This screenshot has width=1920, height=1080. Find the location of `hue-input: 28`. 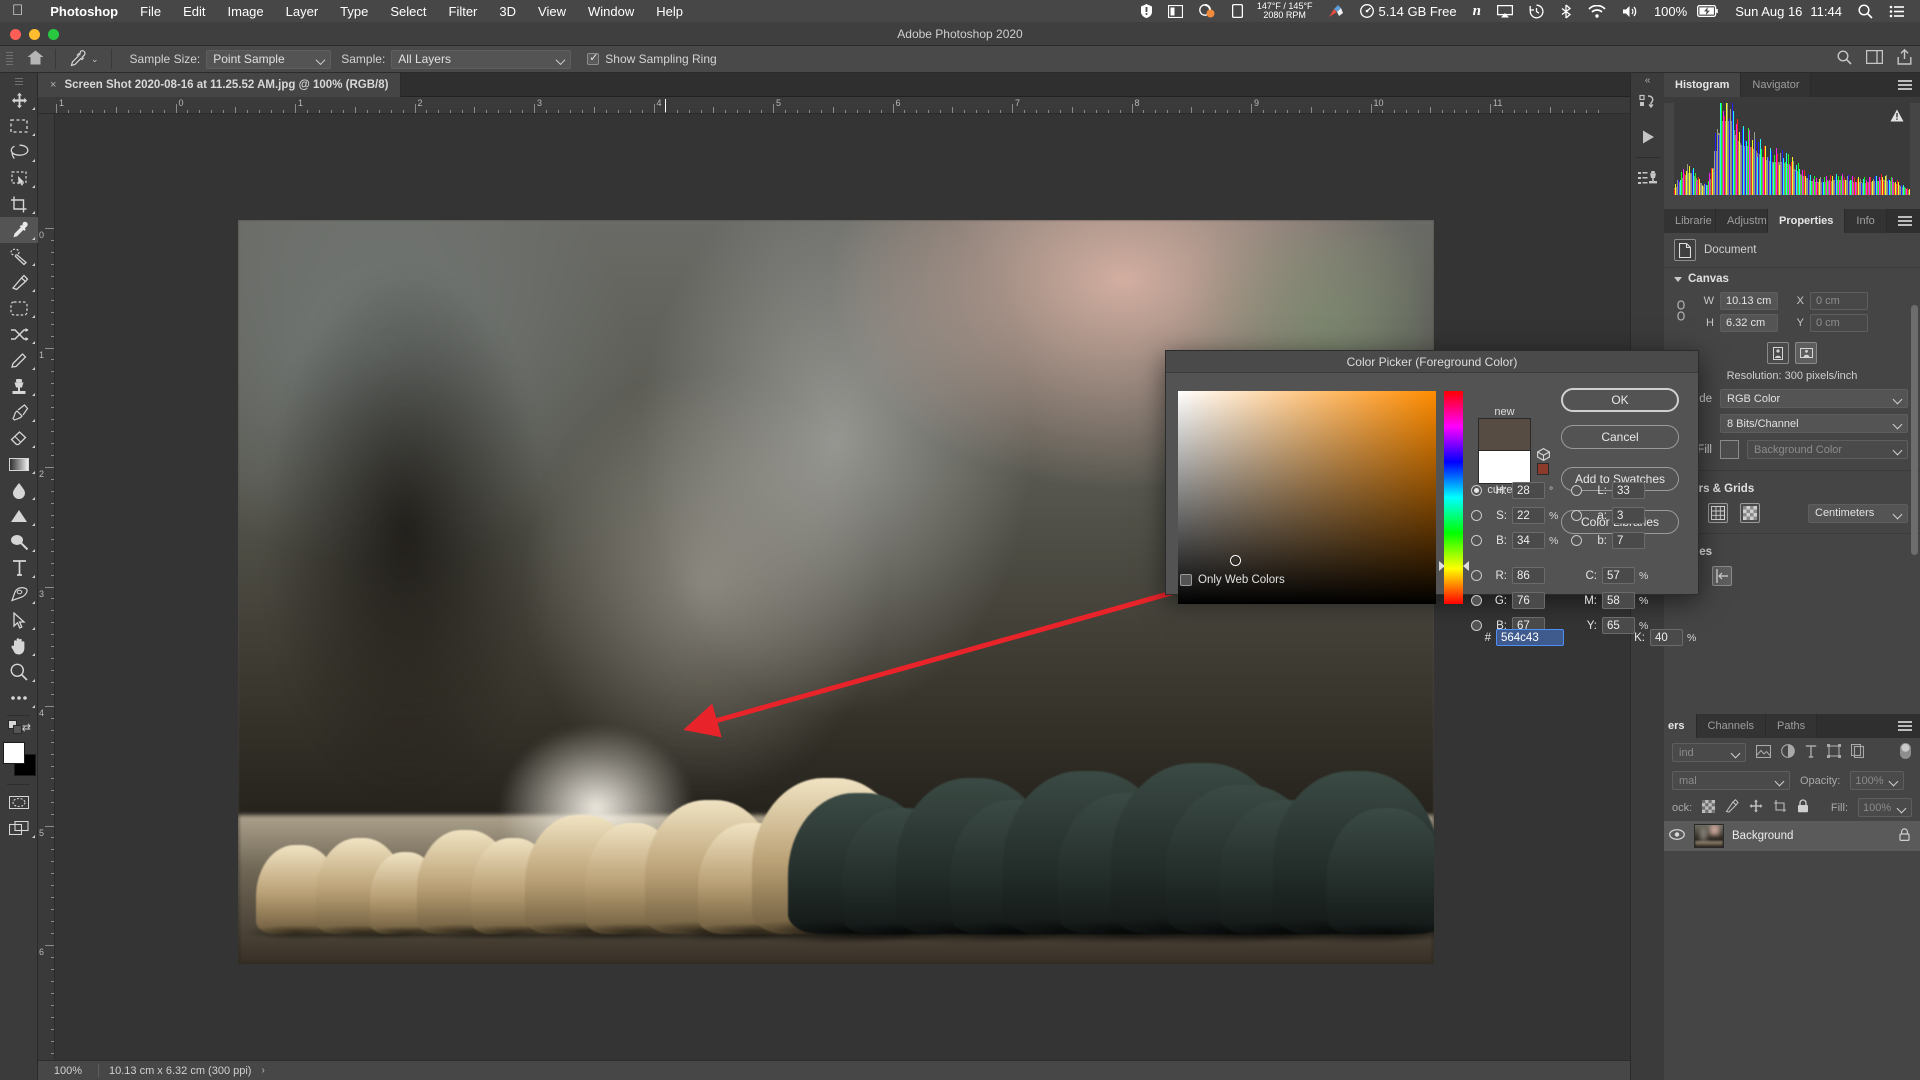

hue-input: 28 is located at coordinates (1528, 490).